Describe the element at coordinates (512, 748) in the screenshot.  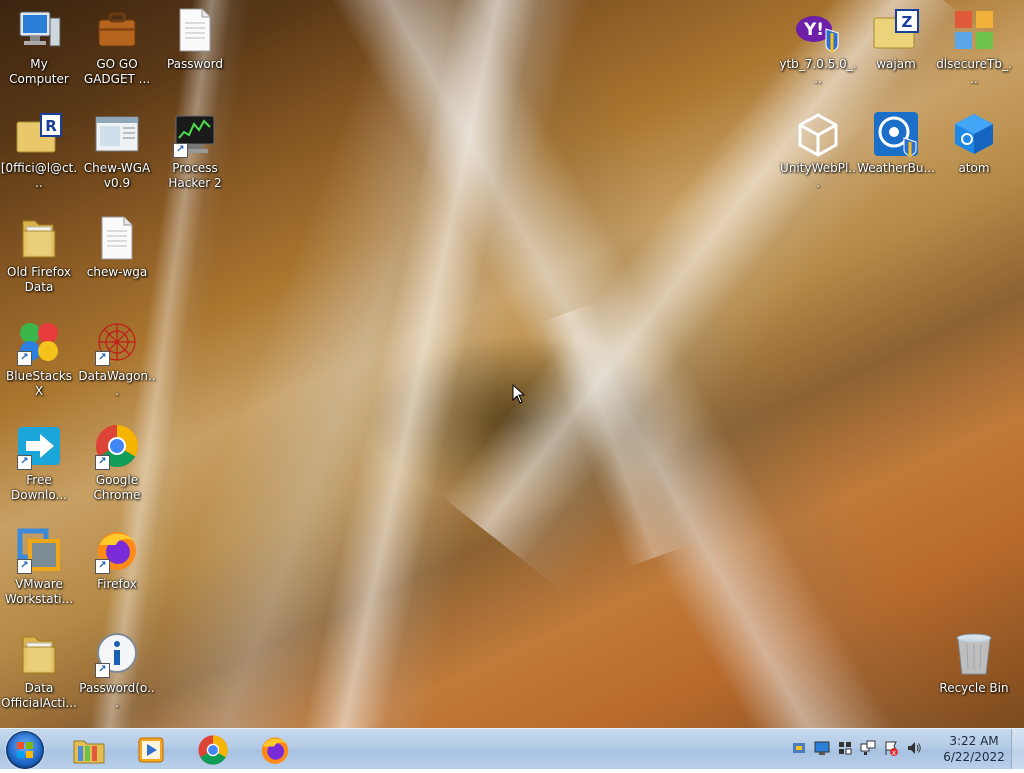
I see `taskbar: x 3:22 AM 6/22/2022` at that location.